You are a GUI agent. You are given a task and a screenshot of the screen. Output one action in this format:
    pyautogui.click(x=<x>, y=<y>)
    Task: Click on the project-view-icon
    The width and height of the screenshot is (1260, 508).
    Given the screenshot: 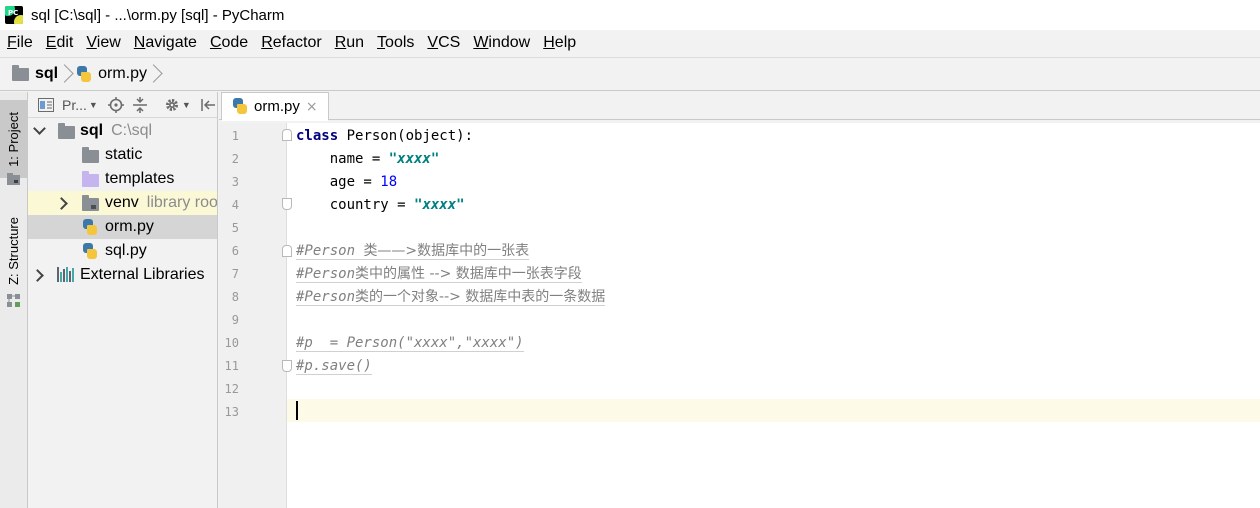 What is the action you would take?
    pyautogui.click(x=46, y=105)
    